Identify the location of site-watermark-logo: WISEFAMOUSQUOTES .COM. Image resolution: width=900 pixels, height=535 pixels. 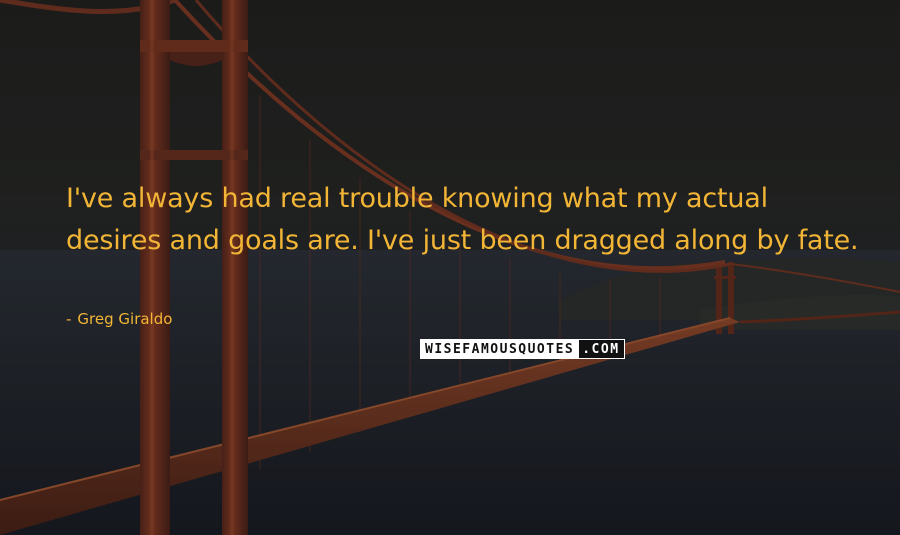
(522, 349).